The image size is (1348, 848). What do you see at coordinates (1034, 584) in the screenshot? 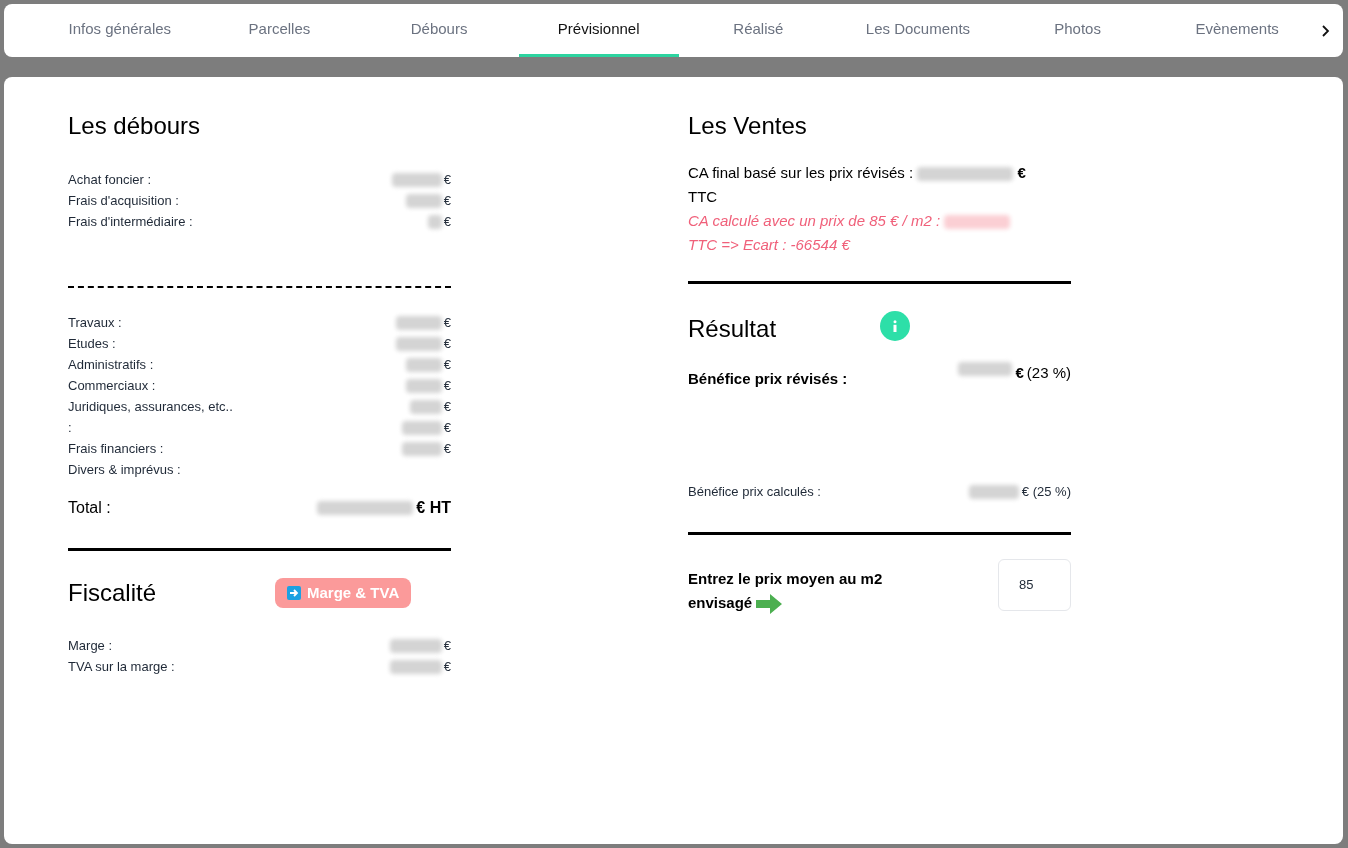
I see `price-input: 85` at bounding box center [1034, 584].